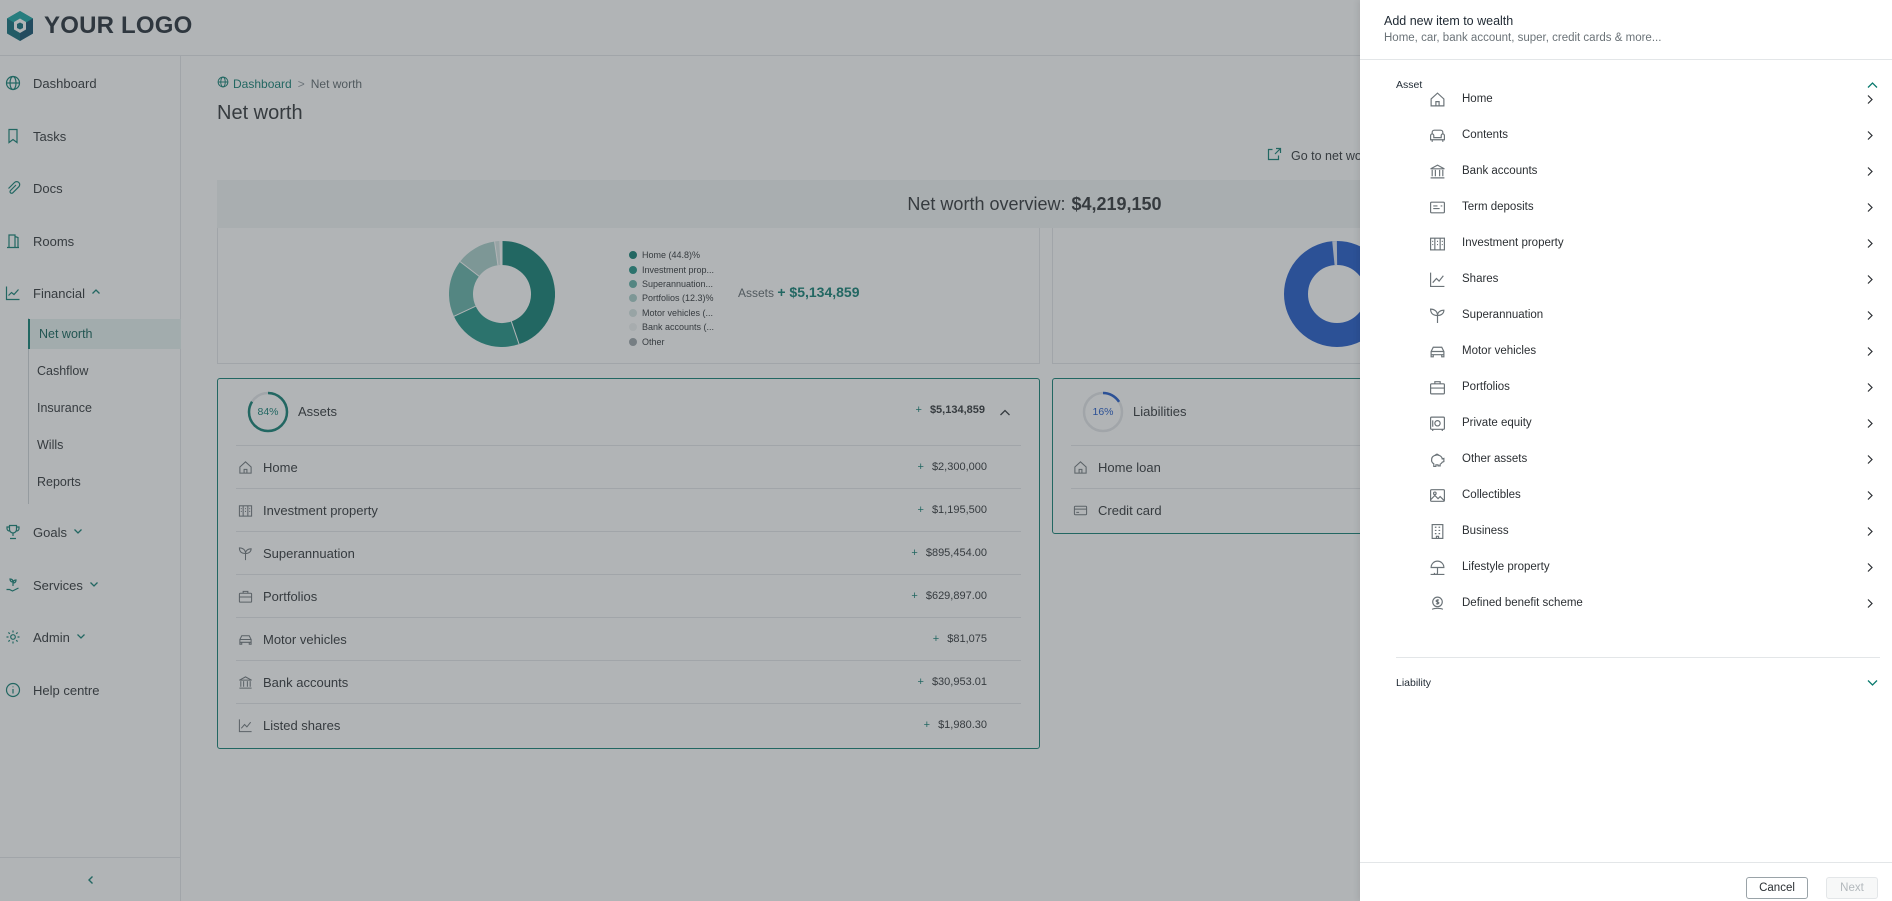  Describe the element at coordinates (1437, 459) in the screenshot. I see `piggy-bank-icon` at that location.